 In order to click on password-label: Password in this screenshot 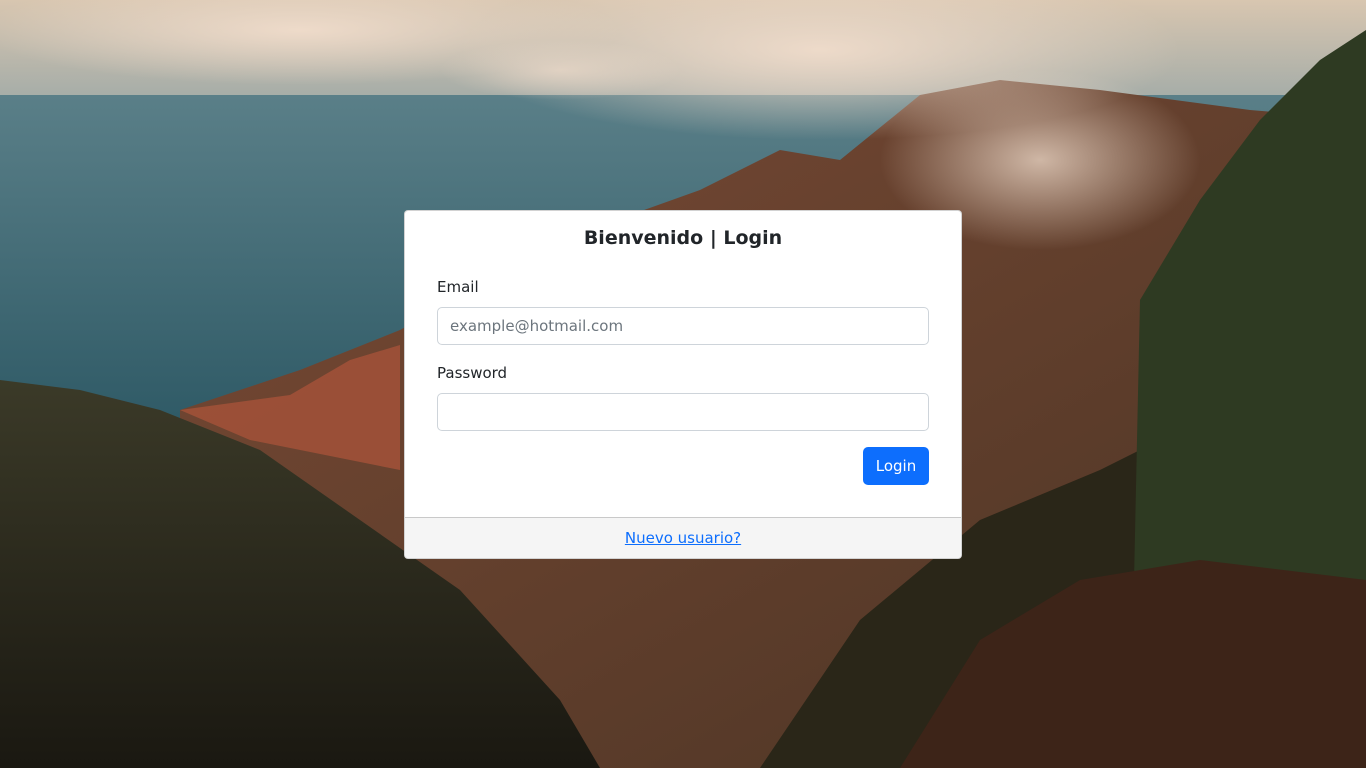, I will do `click(472, 373)`.